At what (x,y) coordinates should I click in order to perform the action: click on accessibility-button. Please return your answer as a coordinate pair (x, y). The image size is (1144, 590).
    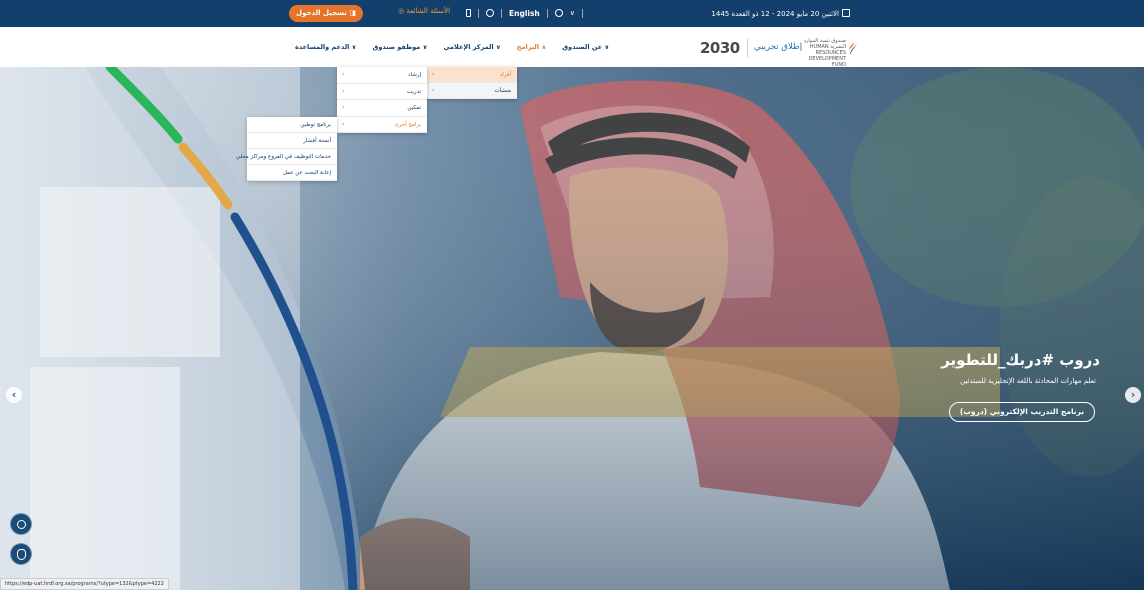
    Looking at the image, I should click on (21, 554).